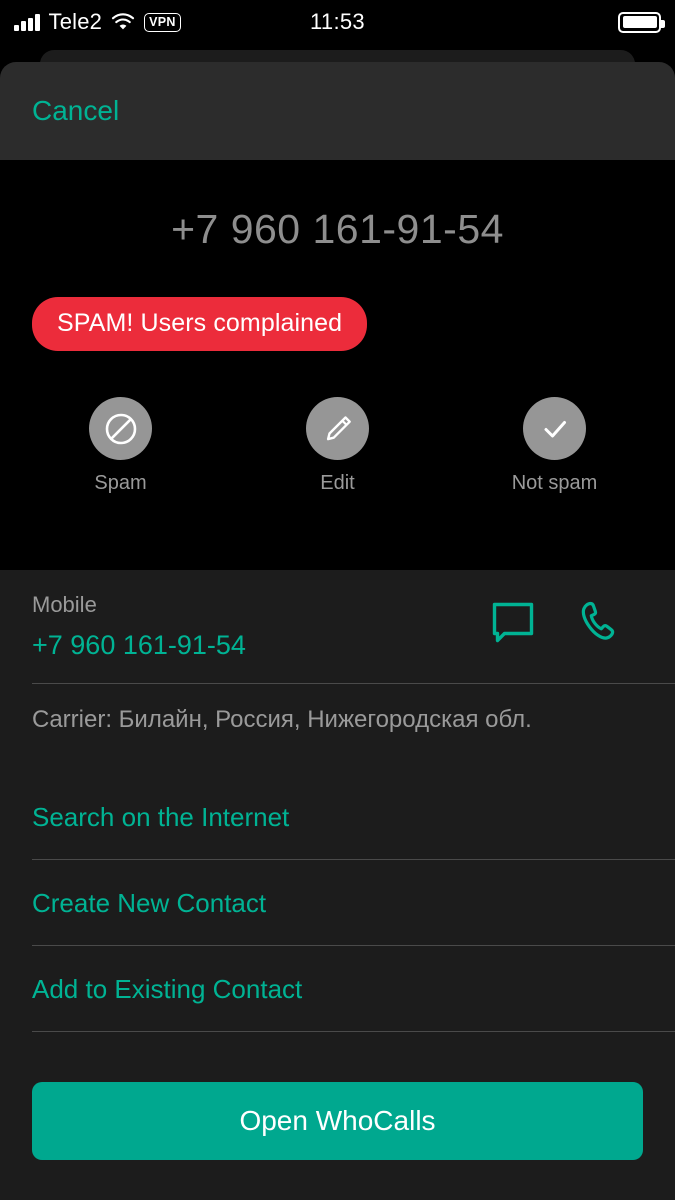 This screenshot has width=675, height=1200. What do you see at coordinates (200, 324) in the screenshot?
I see `status-badge-spam: SPAM! Users complained` at bounding box center [200, 324].